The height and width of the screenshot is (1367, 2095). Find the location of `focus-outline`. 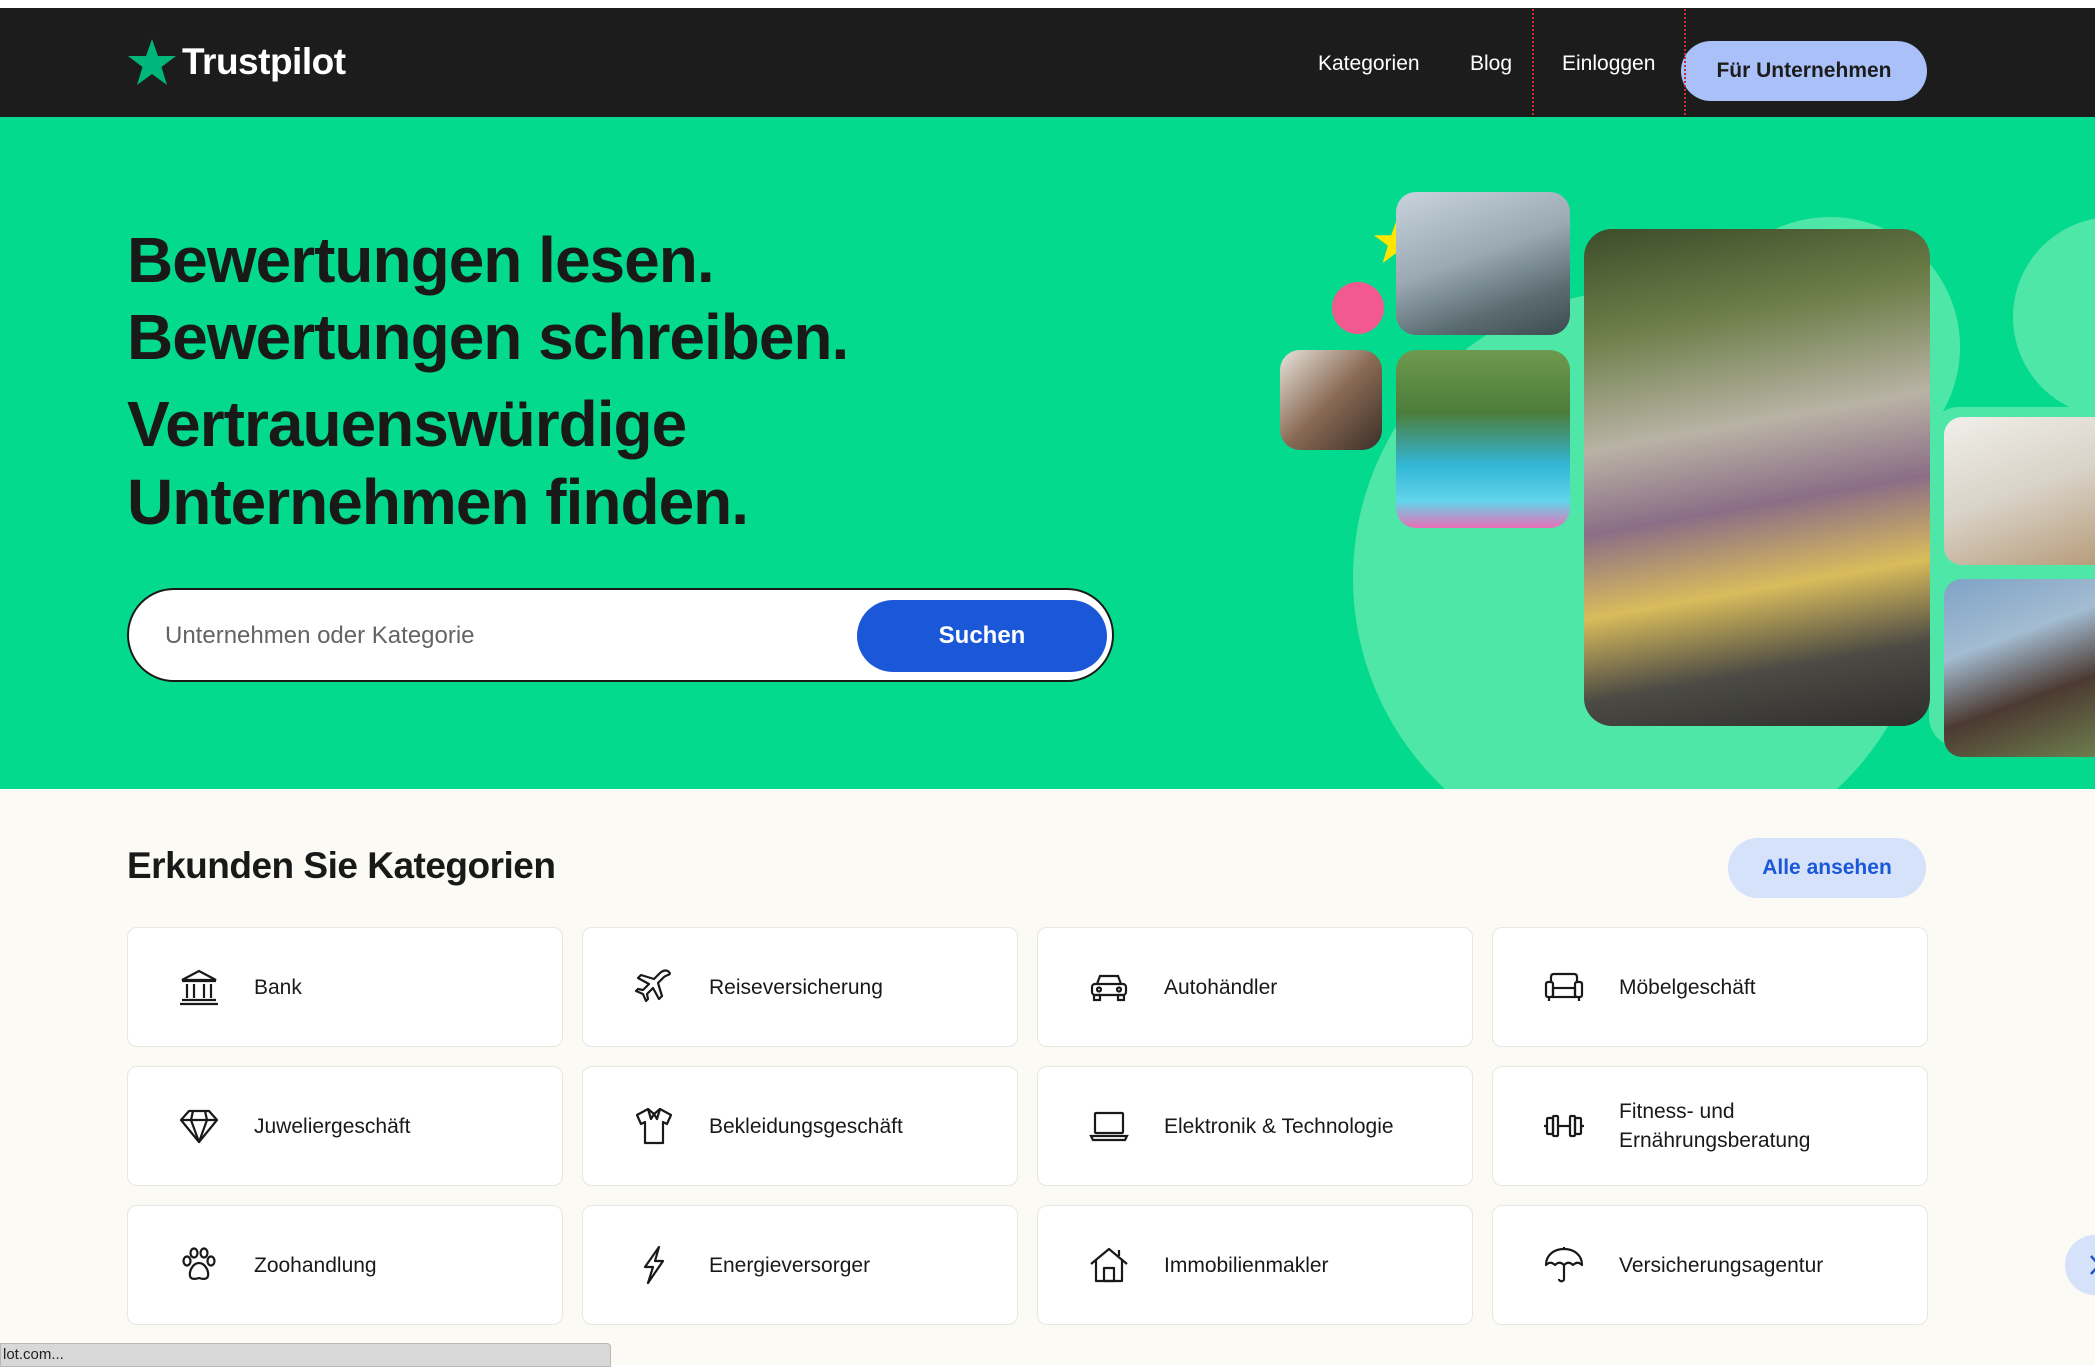

focus-outline is located at coordinates (1609, 66).